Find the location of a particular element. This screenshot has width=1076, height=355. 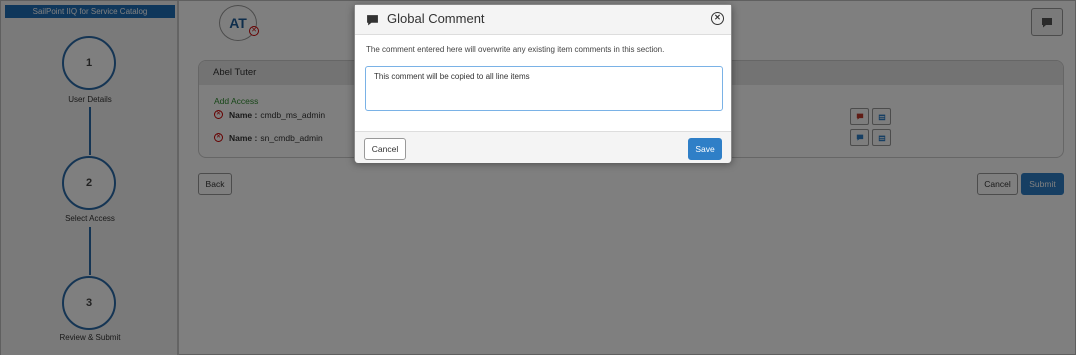

comment-icon is located at coordinates (372, 20).